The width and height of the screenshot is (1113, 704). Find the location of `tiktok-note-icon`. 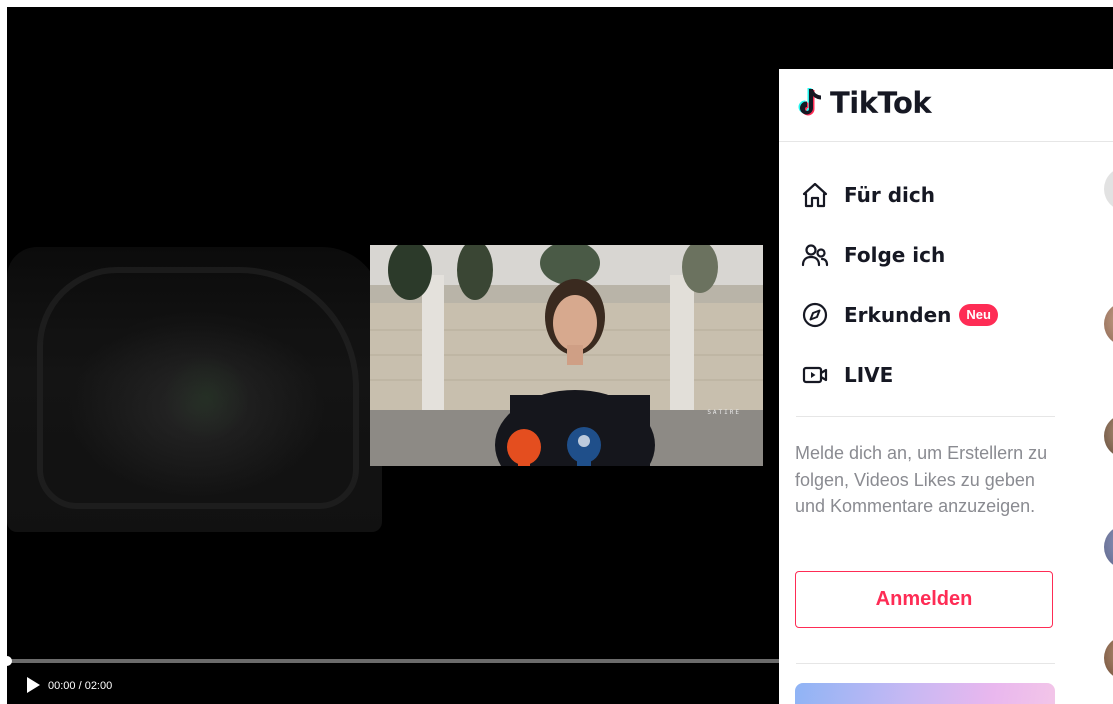

tiktok-note-icon is located at coordinates (809, 102).